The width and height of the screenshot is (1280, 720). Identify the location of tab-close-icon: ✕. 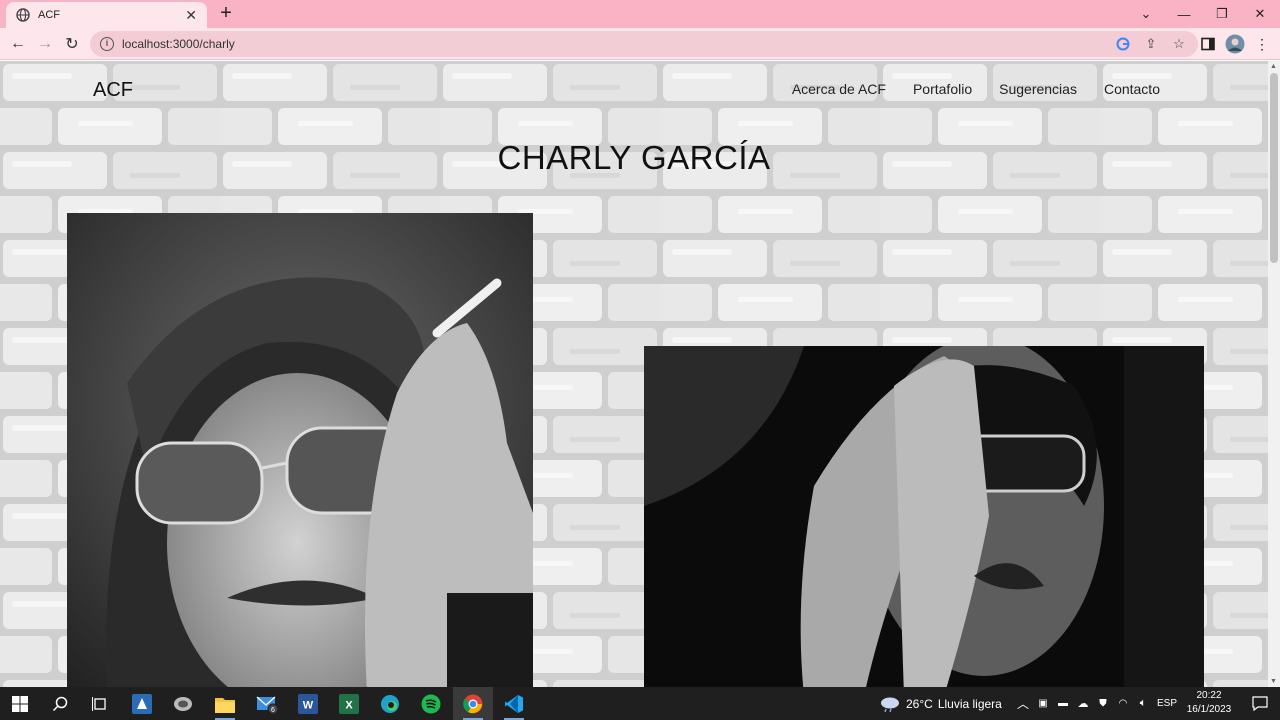
(191, 15).